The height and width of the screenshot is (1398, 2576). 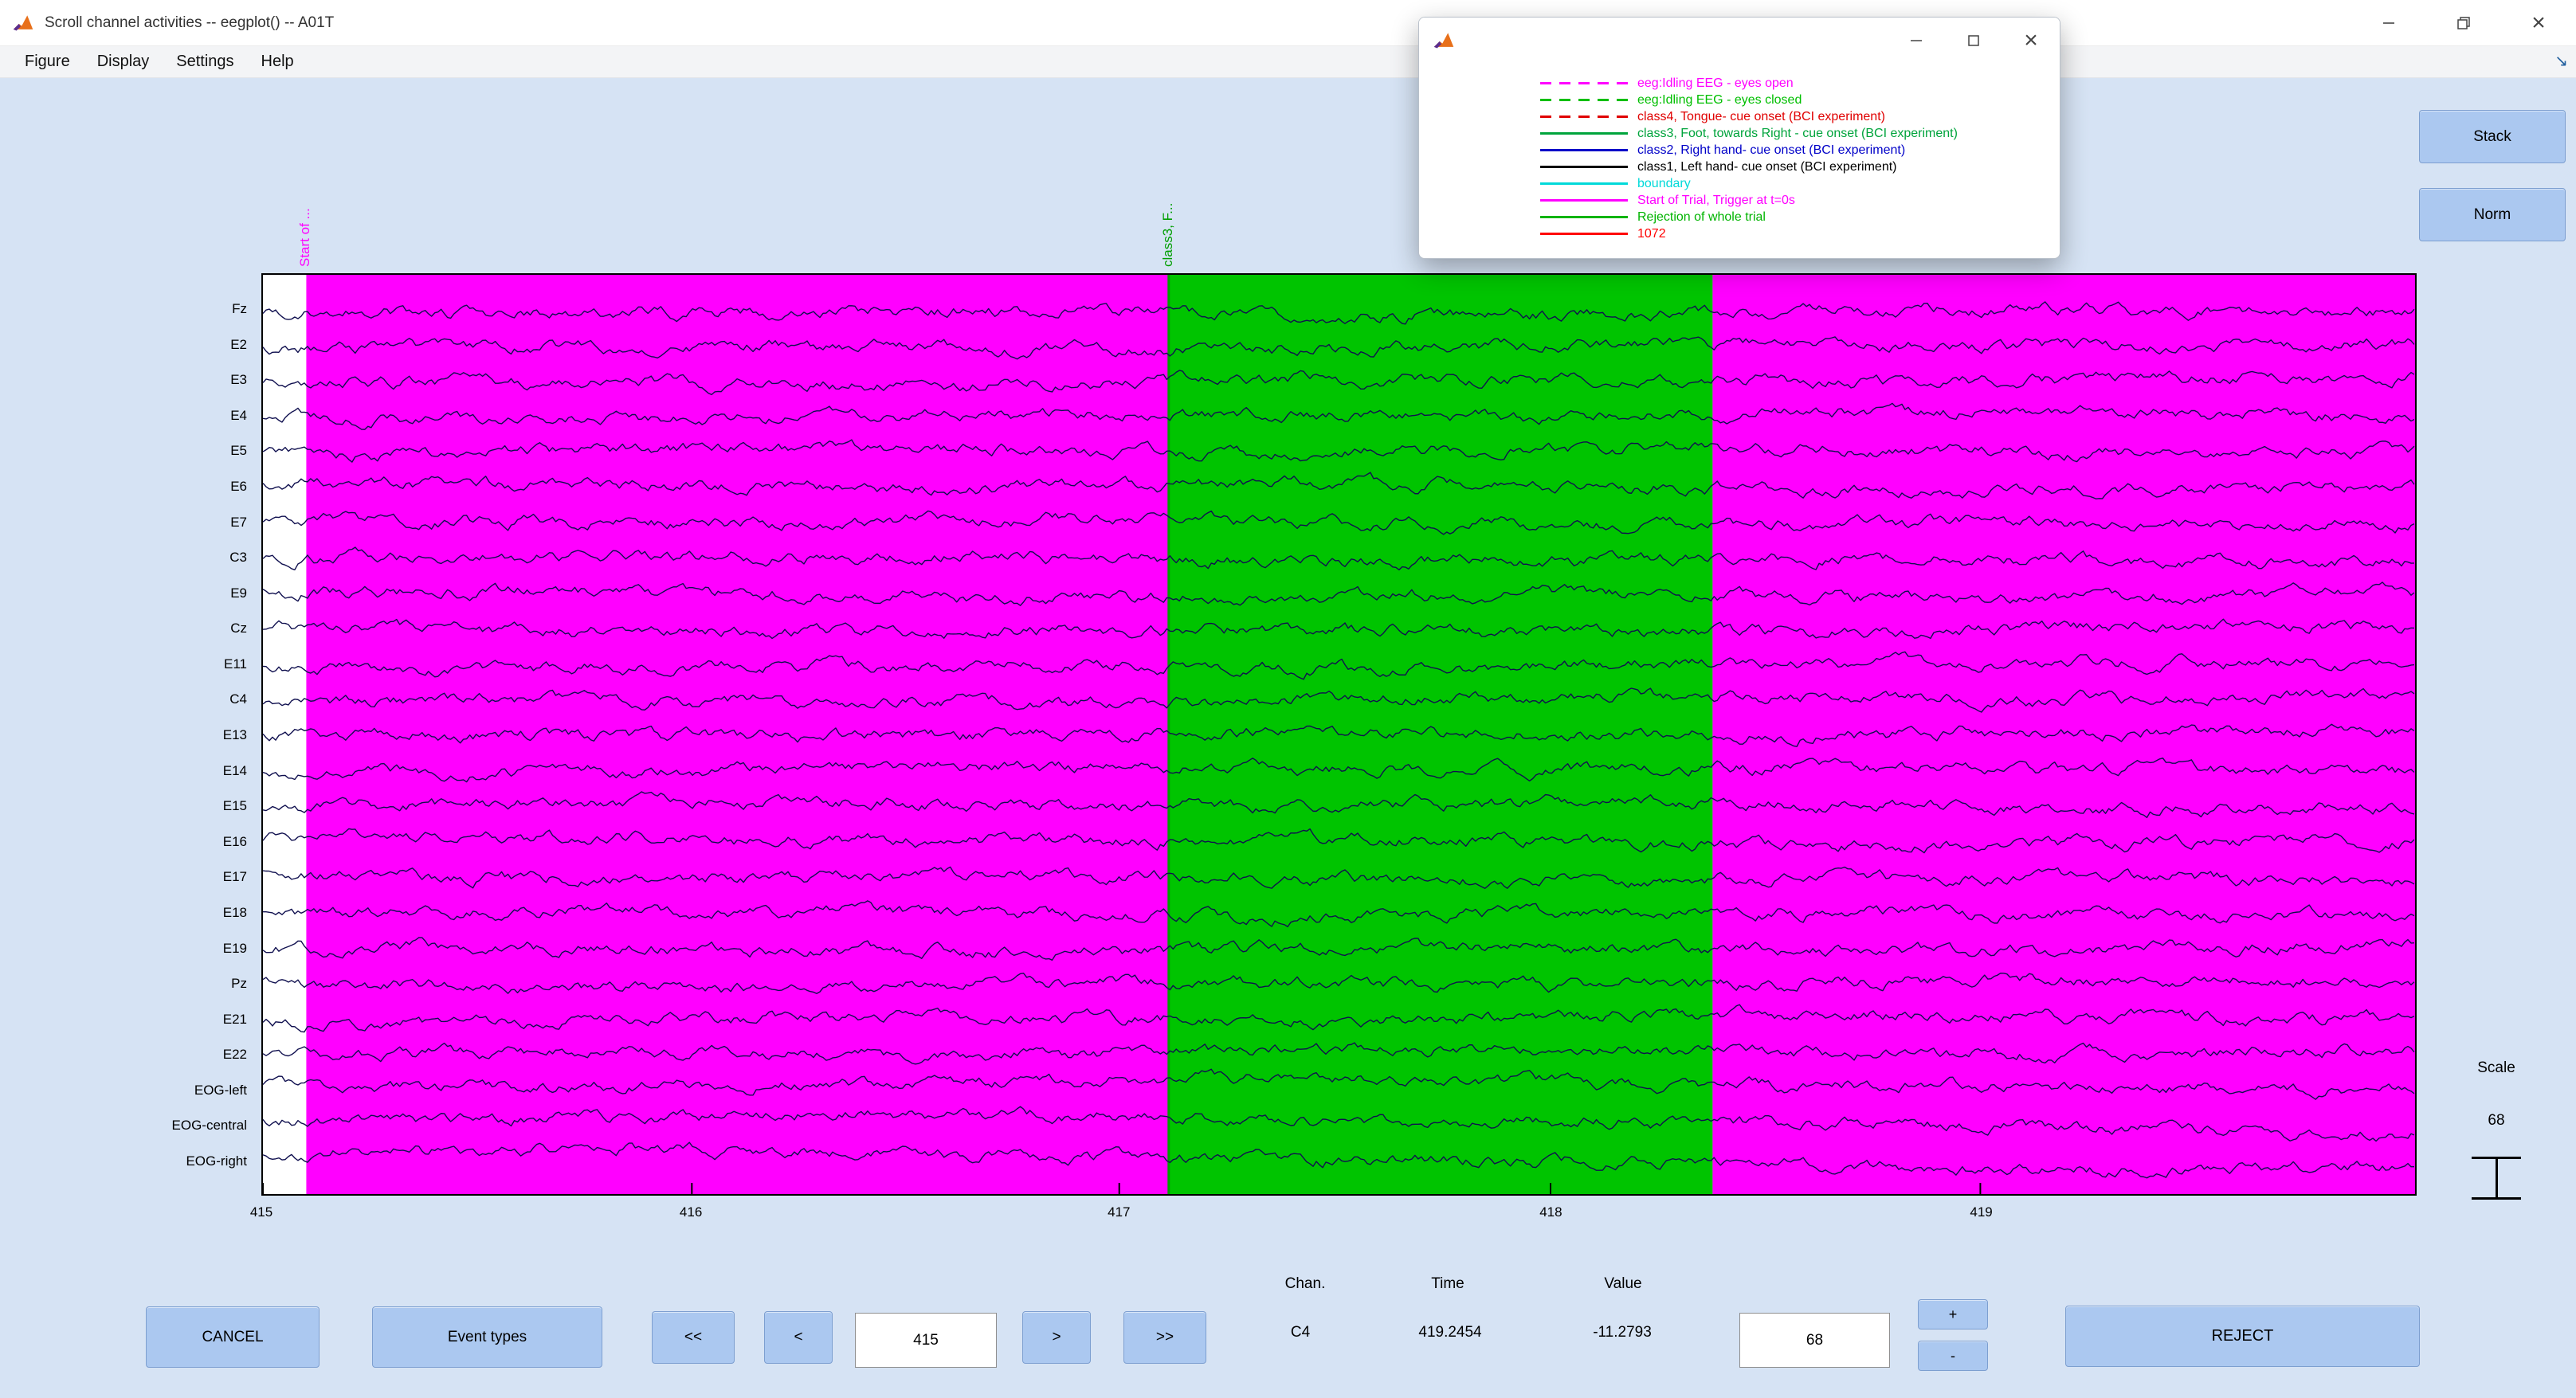 What do you see at coordinates (1916, 41) in the screenshot?
I see `legend-minimize-button` at bounding box center [1916, 41].